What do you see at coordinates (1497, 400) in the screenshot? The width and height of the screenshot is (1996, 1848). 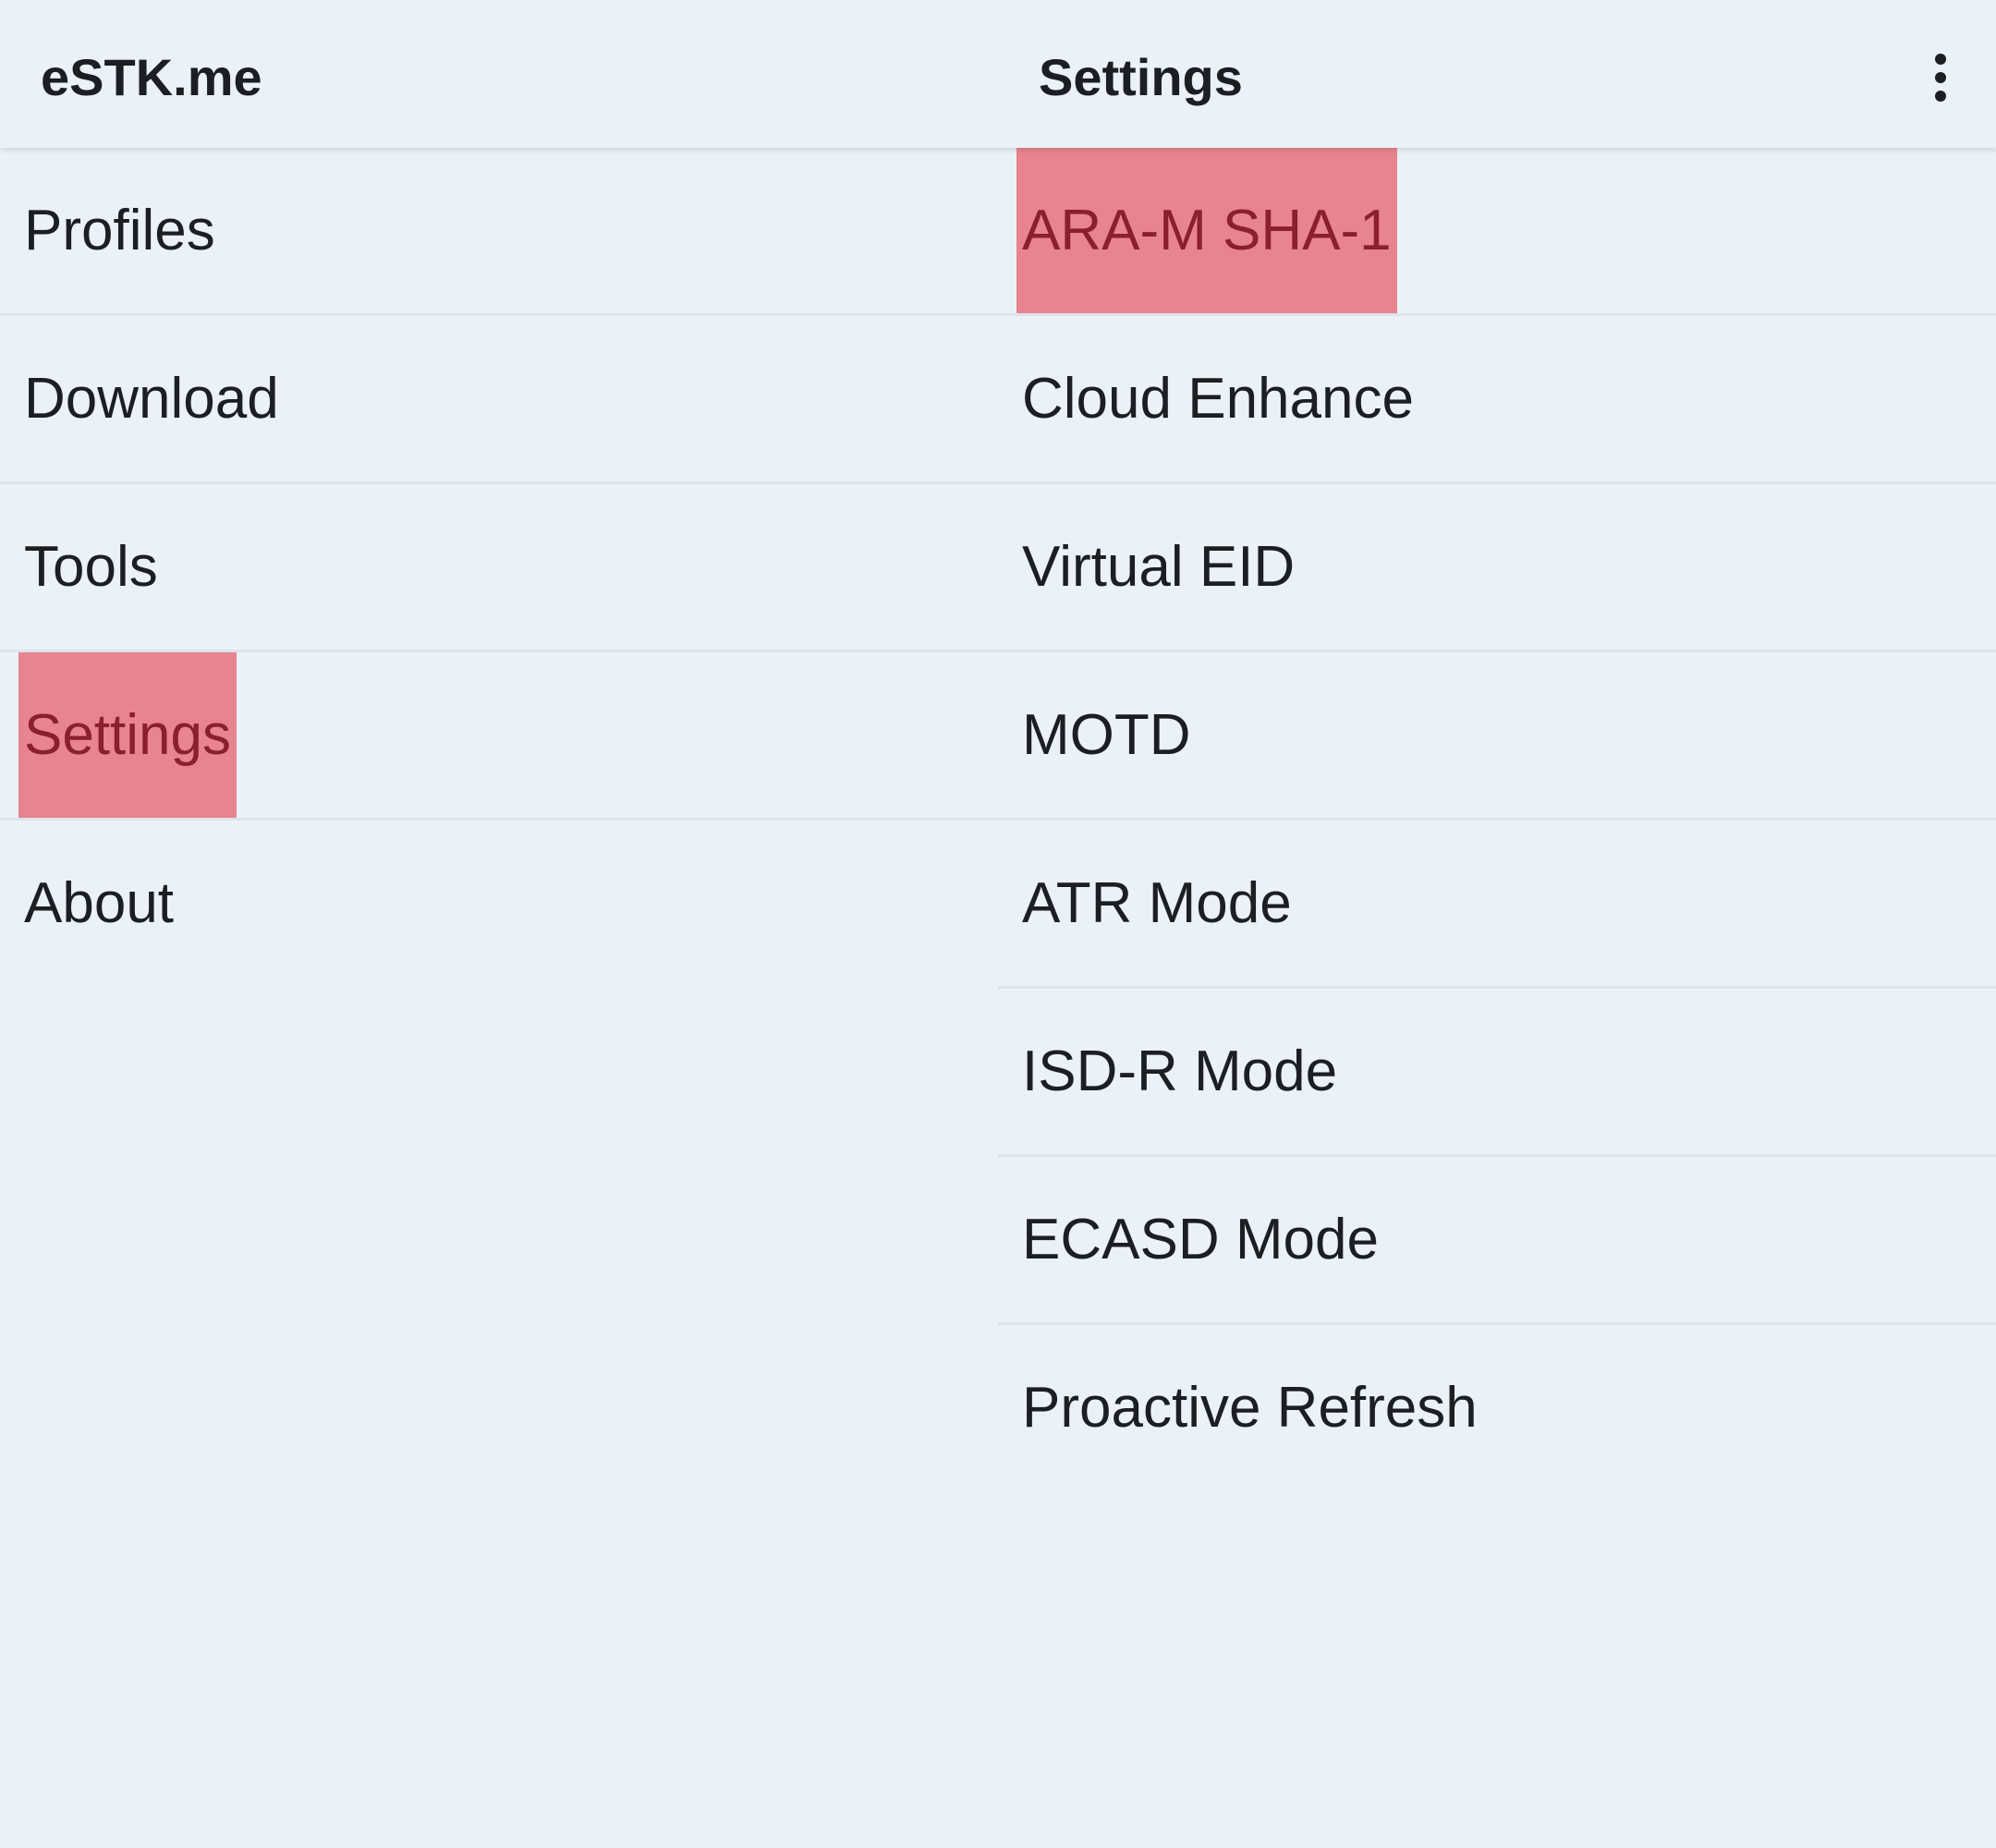 I see `setting-cloud-enhance: Cloud Enhance` at bounding box center [1497, 400].